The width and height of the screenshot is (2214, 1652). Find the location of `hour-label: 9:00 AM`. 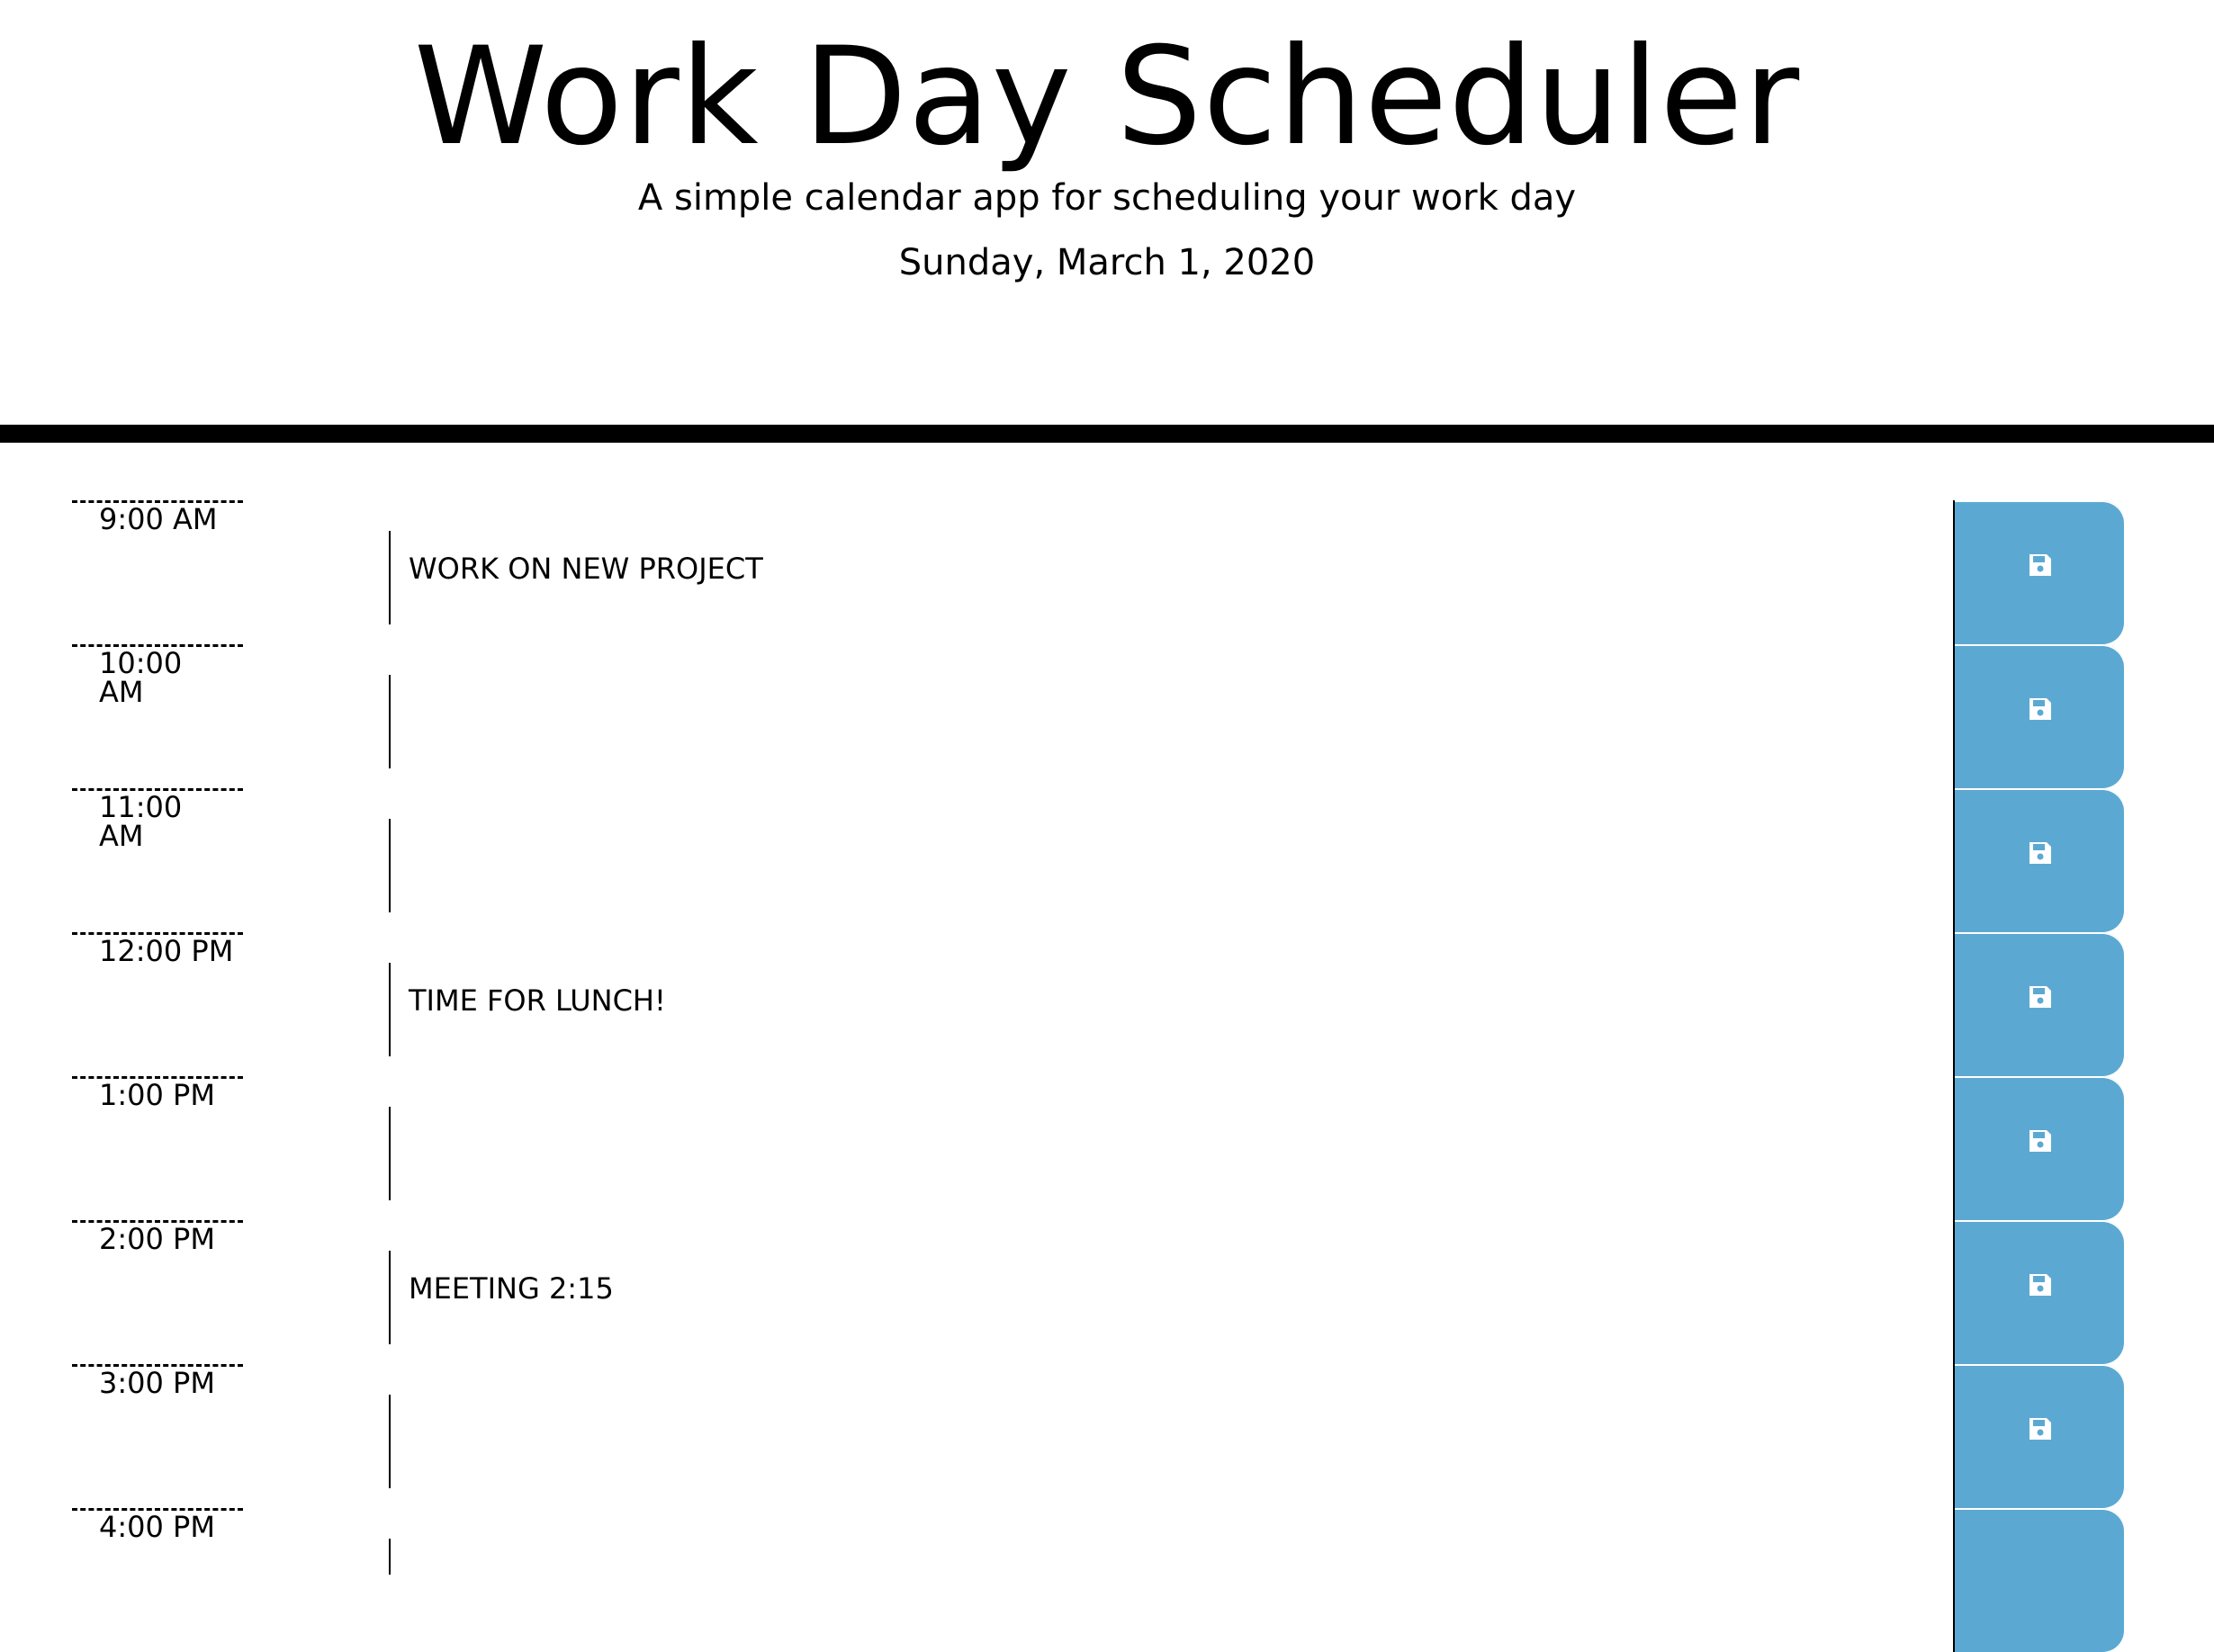

hour-label: 9:00 AM is located at coordinates (157, 572).